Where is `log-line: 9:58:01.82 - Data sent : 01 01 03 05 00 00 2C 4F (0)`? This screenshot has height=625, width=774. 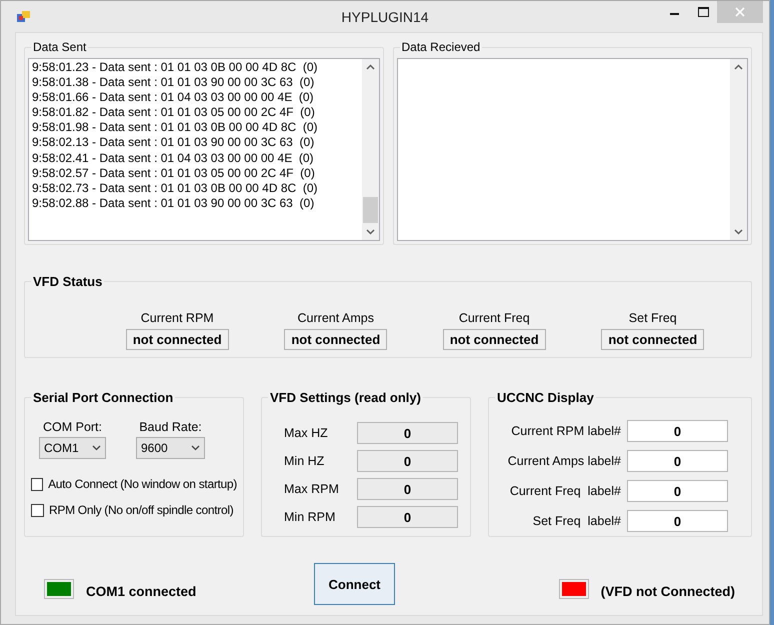 log-line: 9:58:01.82 - Data sent : 01 01 03 05 00 00 2C 4F (0) is located at coordinates (174, 112).